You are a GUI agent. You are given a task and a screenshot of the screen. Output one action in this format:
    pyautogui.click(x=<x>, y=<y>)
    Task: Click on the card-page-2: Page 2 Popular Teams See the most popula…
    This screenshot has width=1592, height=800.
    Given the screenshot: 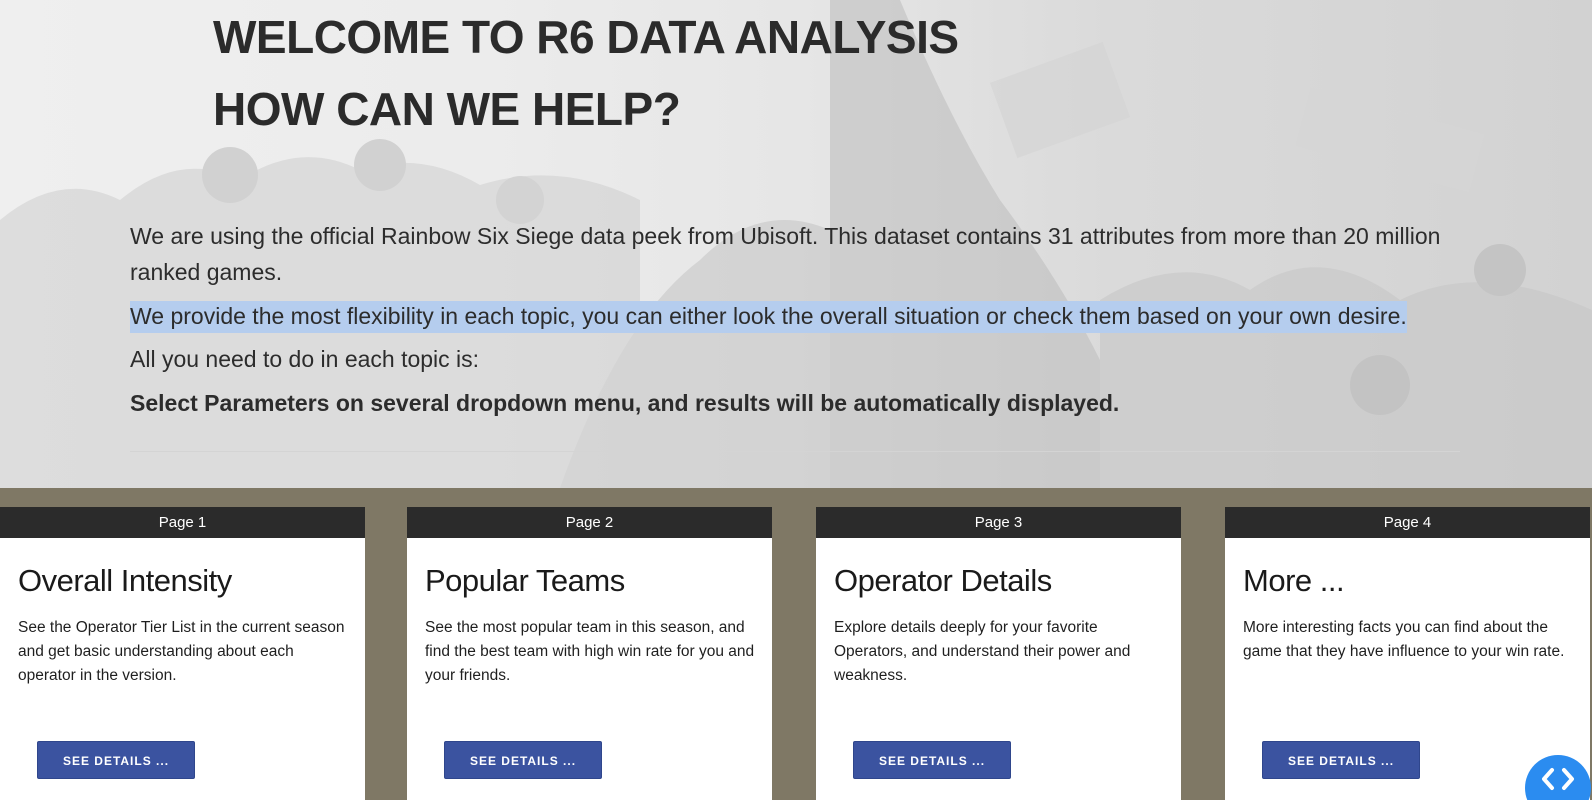 What is the action you would take?
    pyautogui.click(x=589, y=653)
    